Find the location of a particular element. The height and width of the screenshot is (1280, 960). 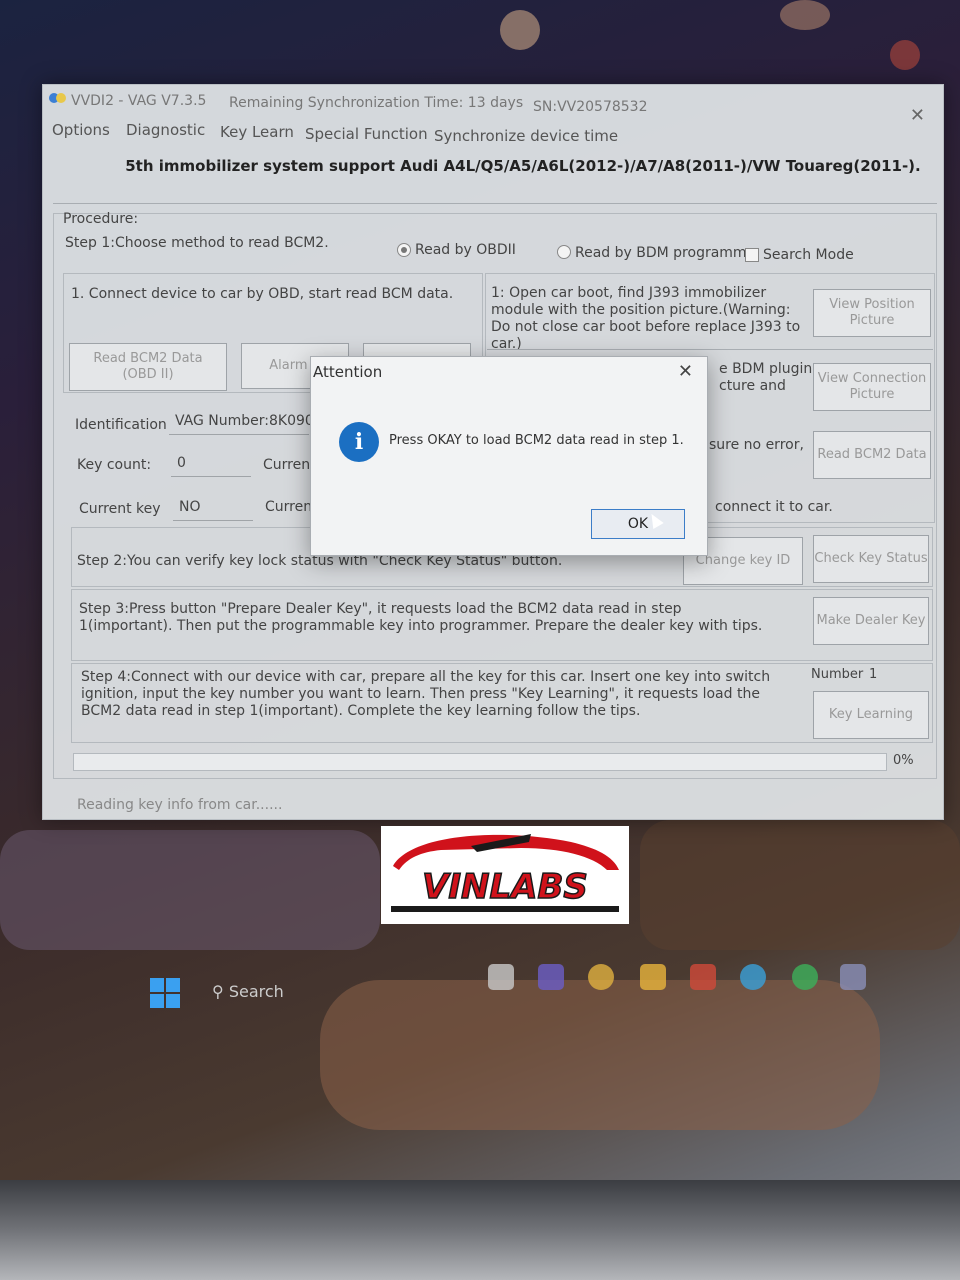

taskbar: ⚲ Search is located at coordinates (480, 995).